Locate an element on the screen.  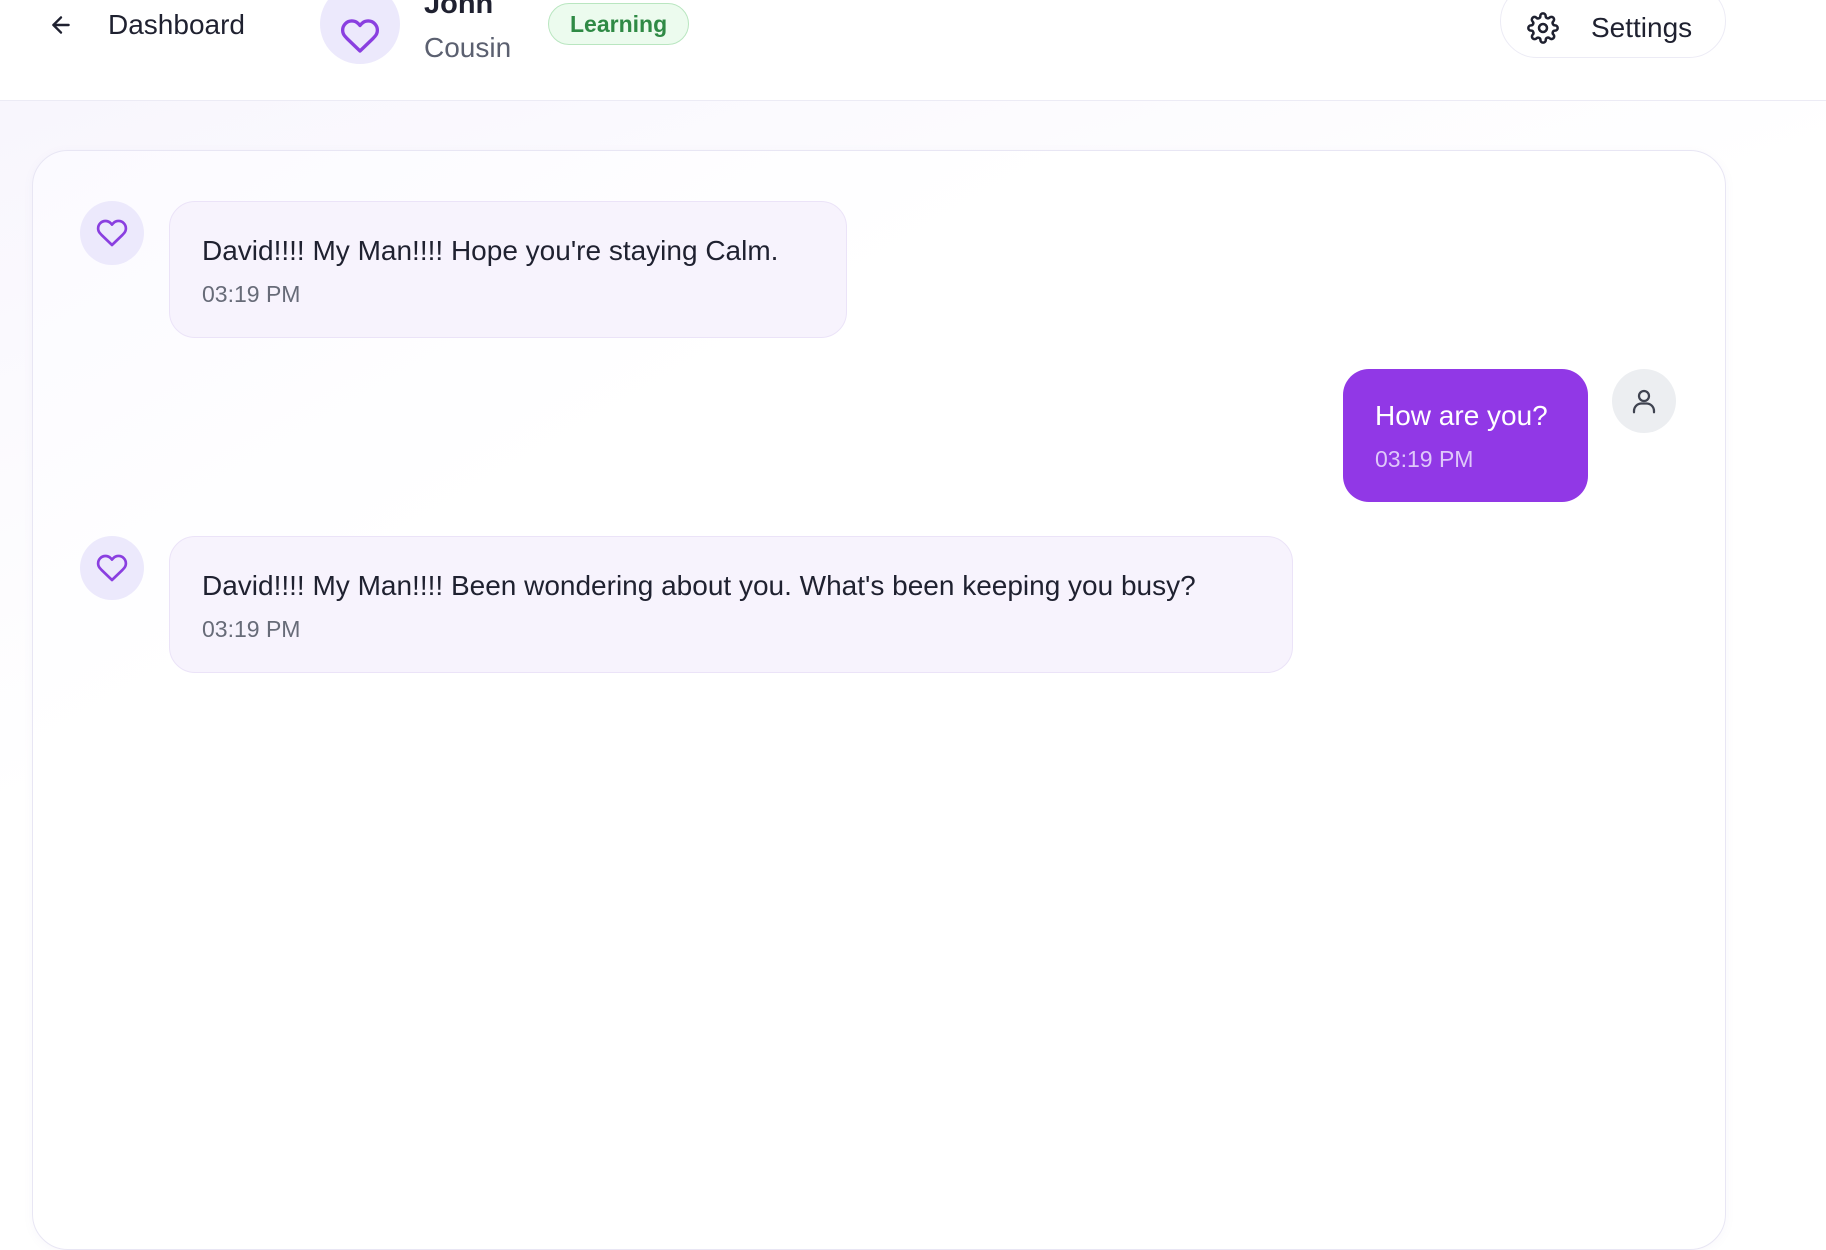
gear-icon is located at coordinates (1543, 28).